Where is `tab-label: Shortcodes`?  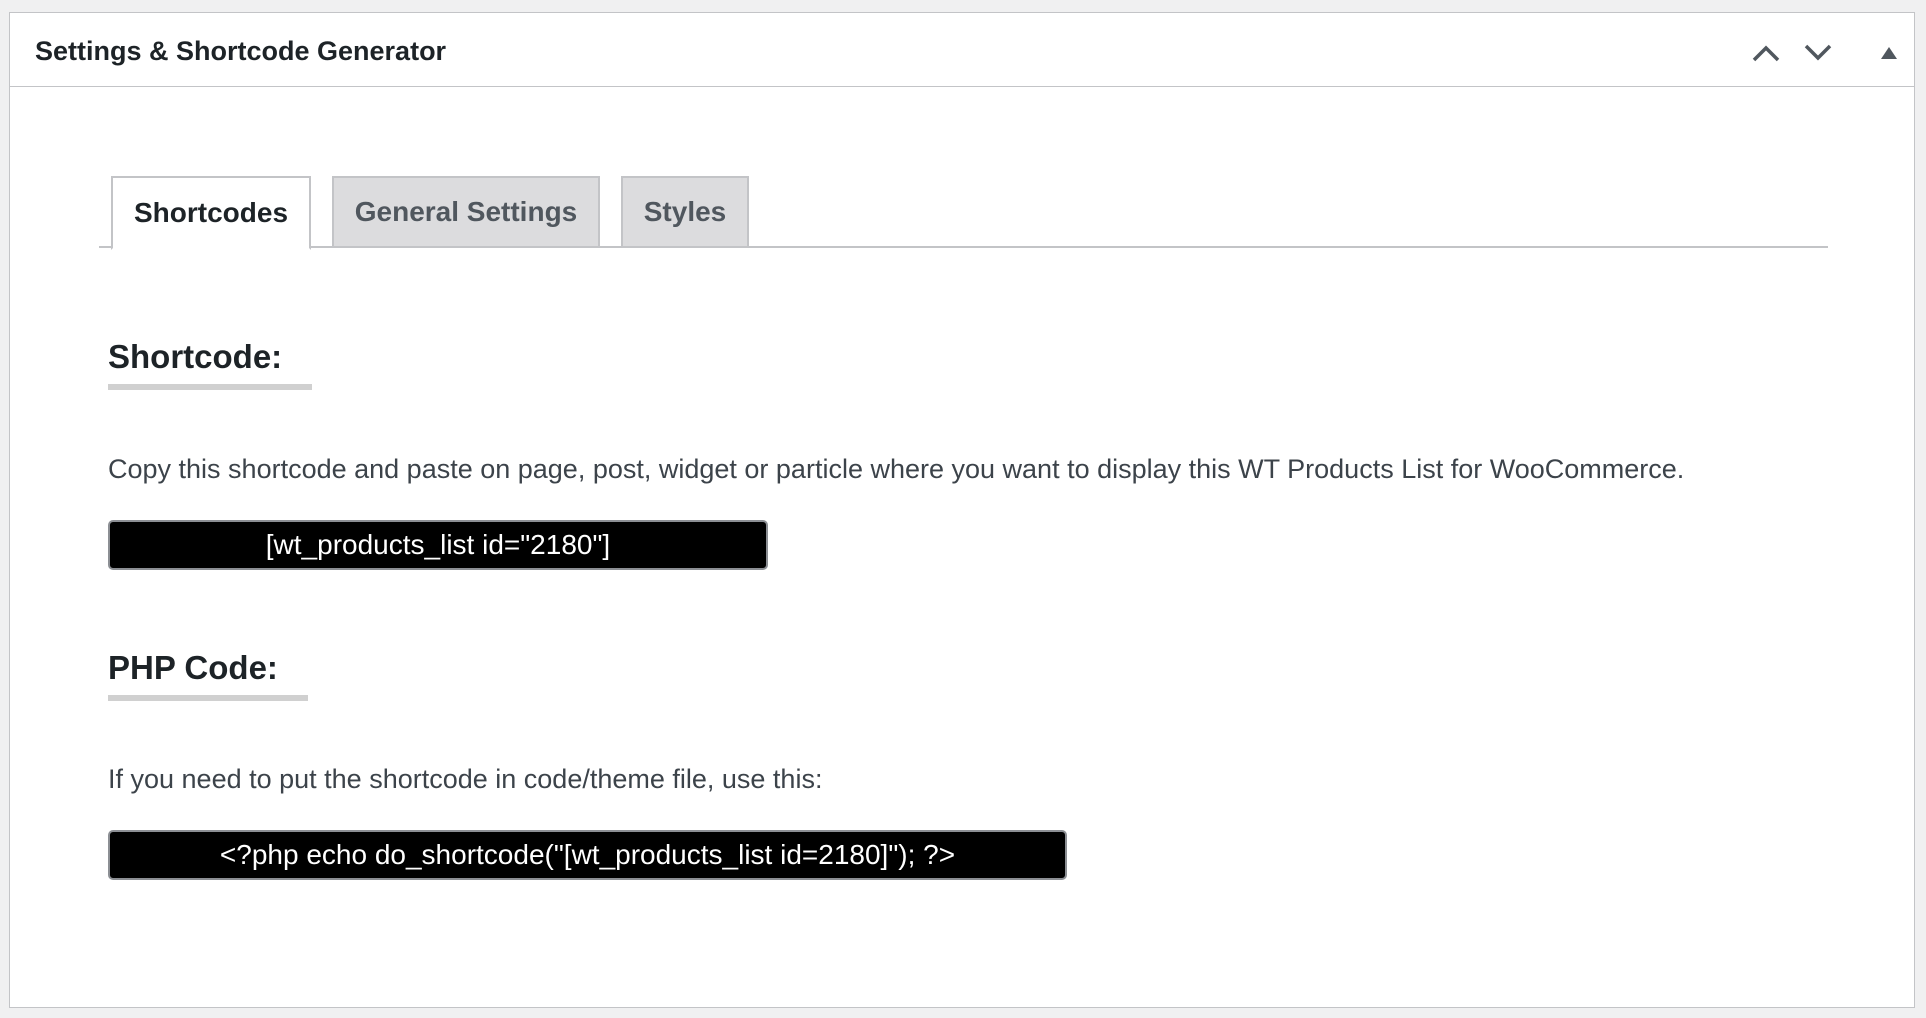
tab-label: Shortcodes is located at coordinates (211, 212).